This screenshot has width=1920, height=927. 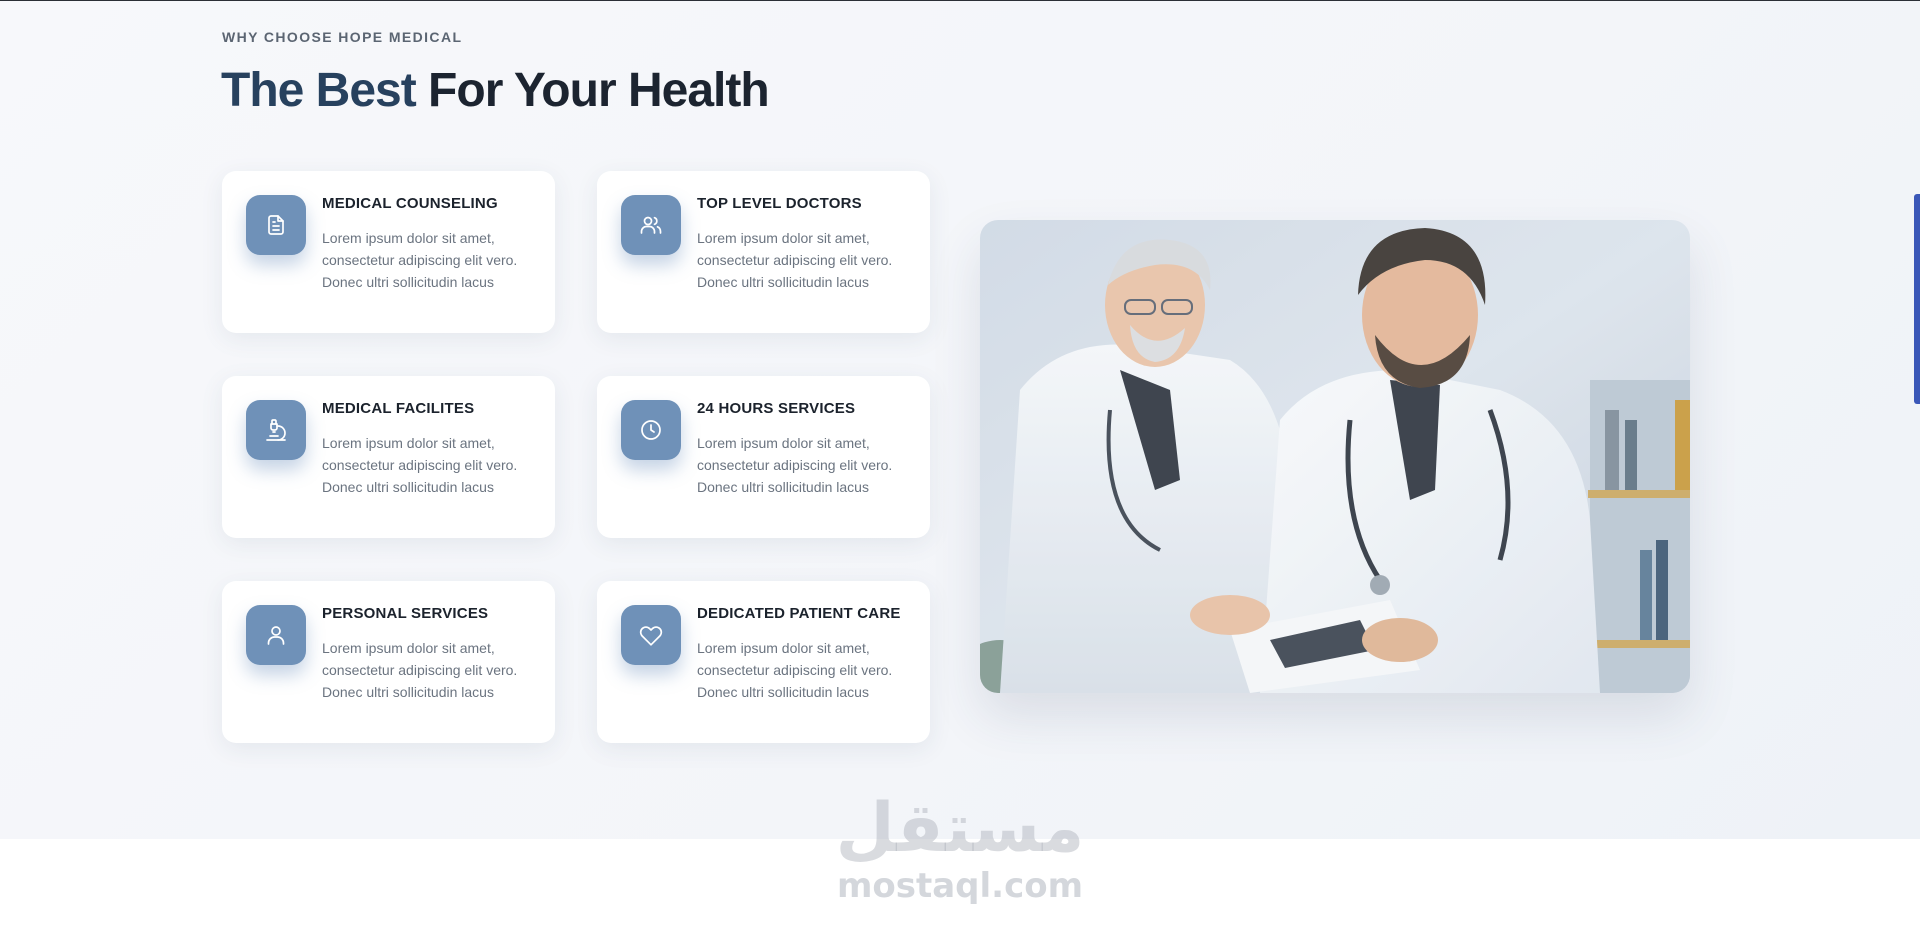 What do you see at coordinates (779, 203) in the screenshot?
I see `feature-title: TOP LEVEL DOCTORS` at bounding box center [779, 203].